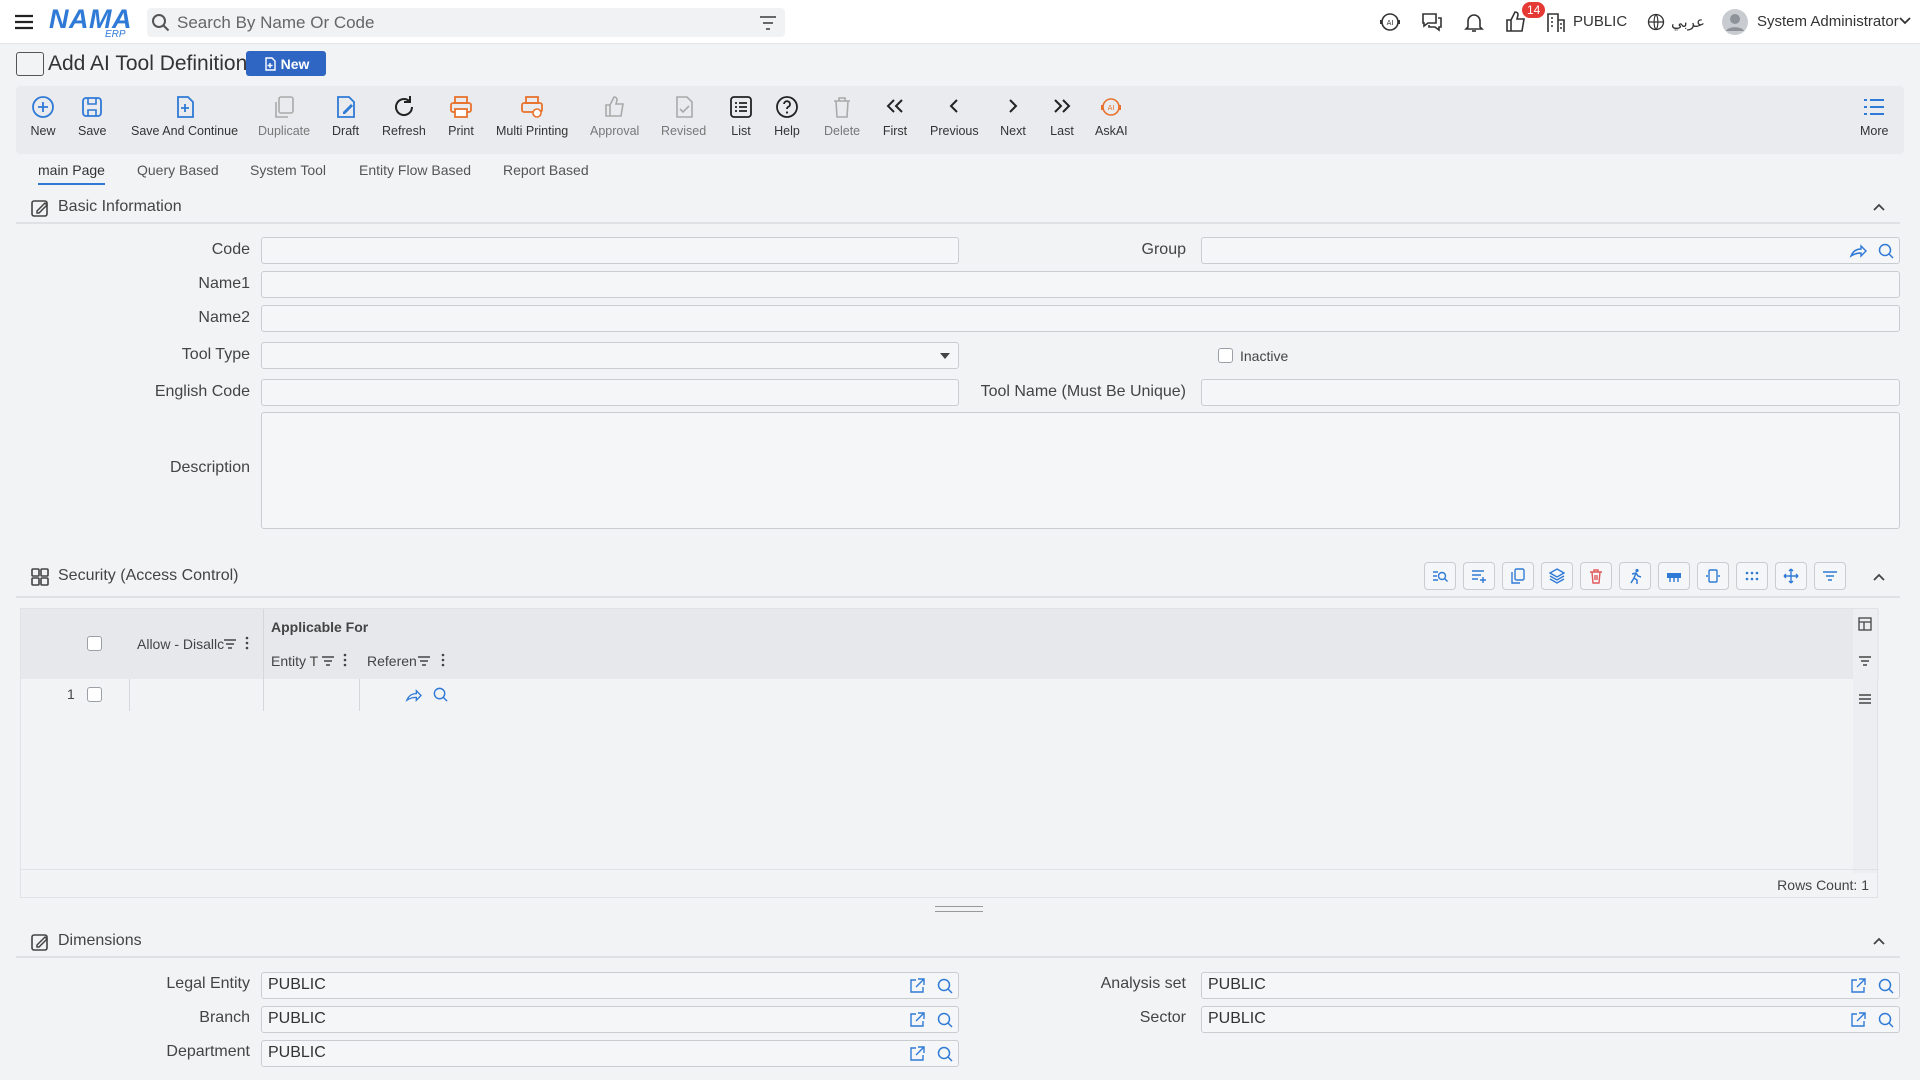  Describe the element at coordinates (24, 22) in the screenshot. I see `menu-icon` at that location.